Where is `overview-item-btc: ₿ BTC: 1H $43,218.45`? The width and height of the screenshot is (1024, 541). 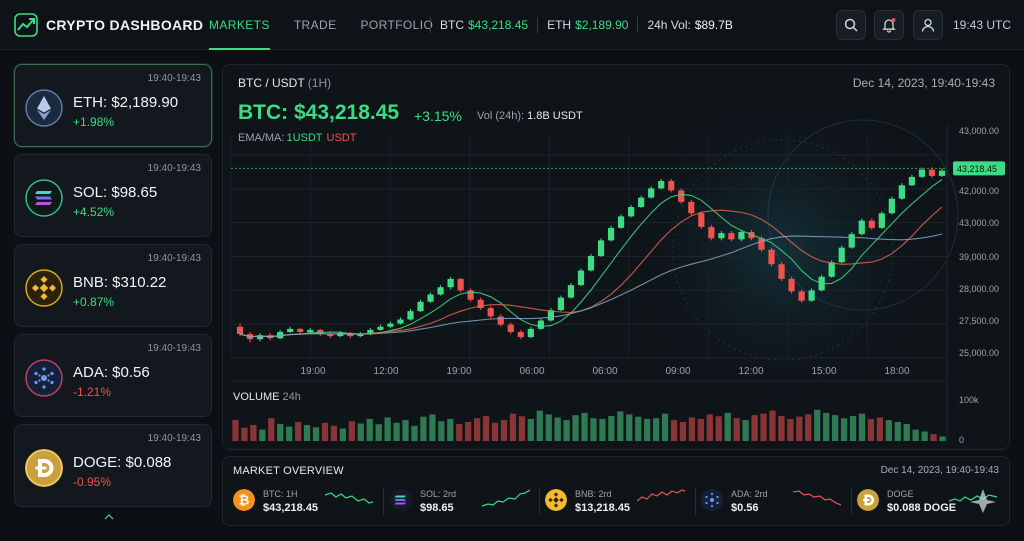
overview-item-btc: ₿ BTC: 1H $43,218.45 is located at coordinates (308, 502).